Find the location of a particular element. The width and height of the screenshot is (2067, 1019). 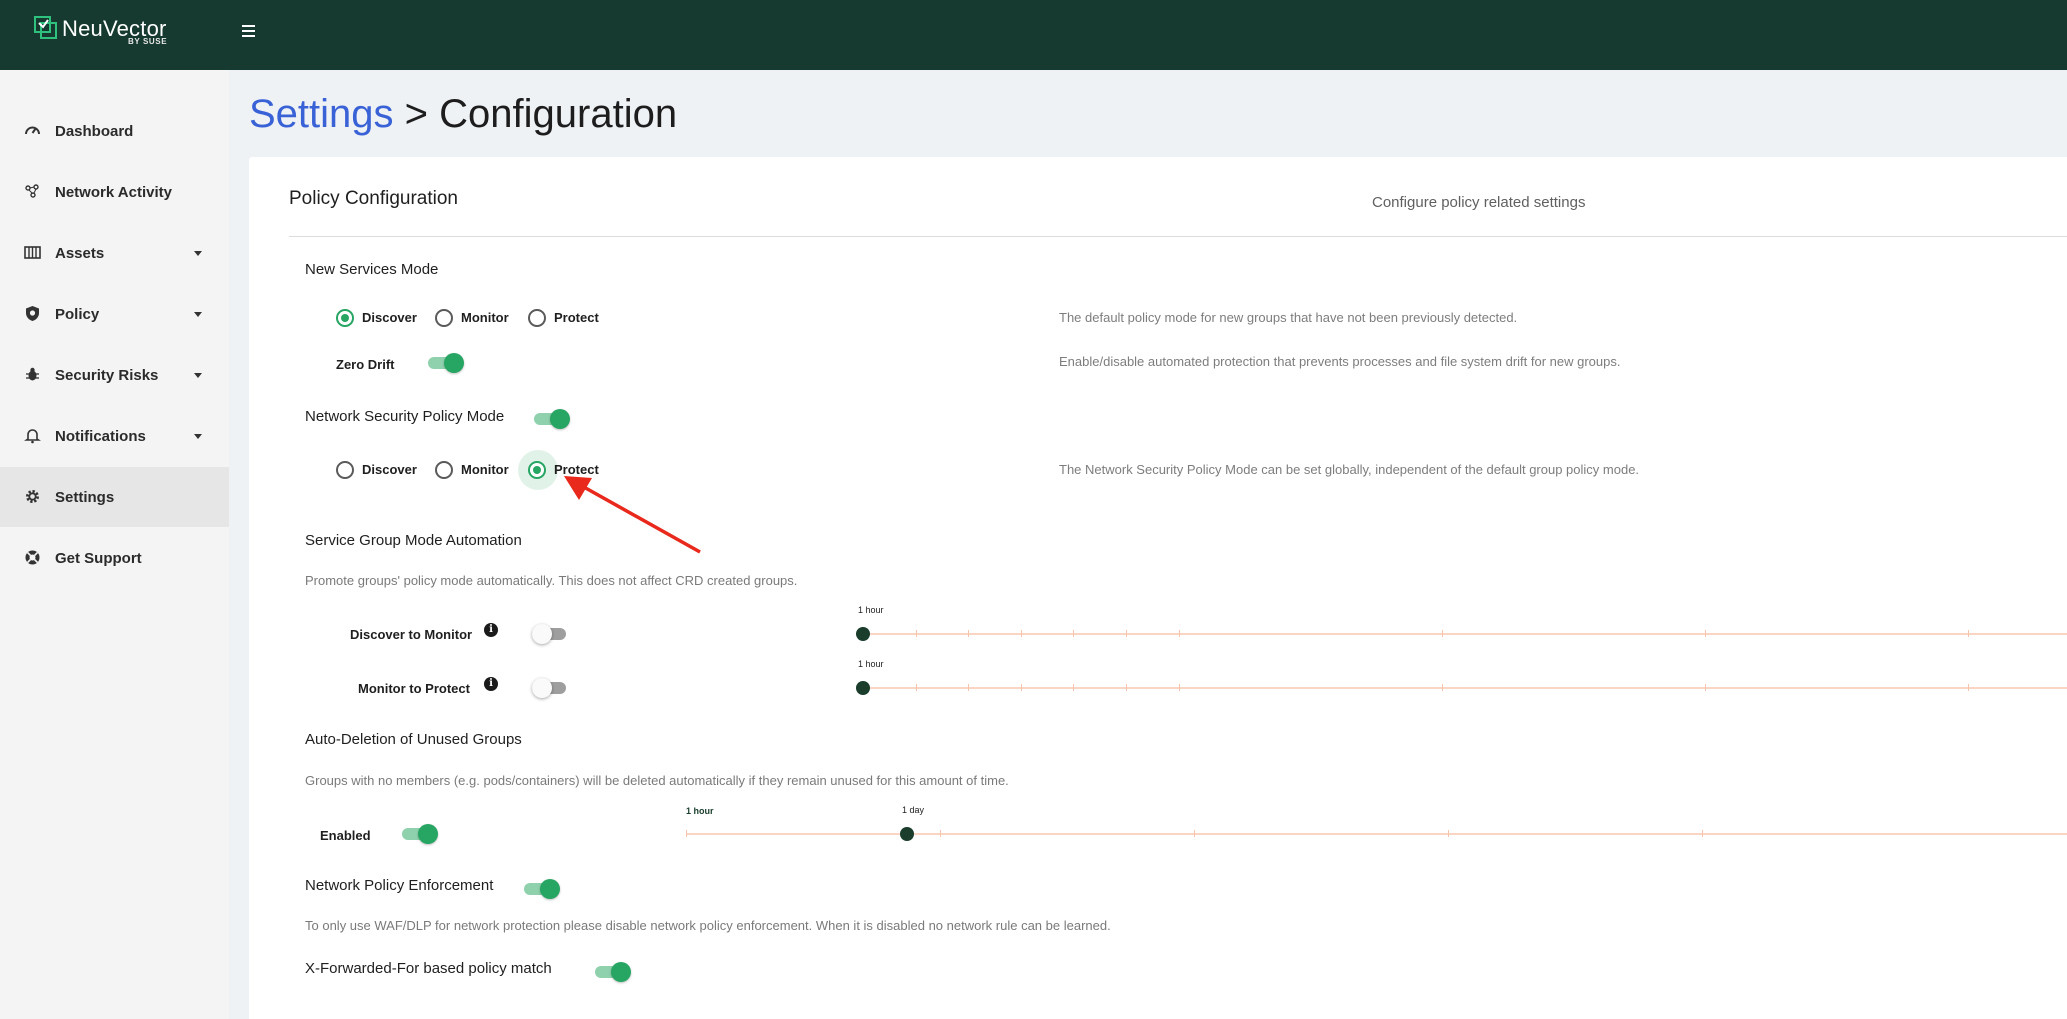

bug-icon is located at coordinates (32, 374).